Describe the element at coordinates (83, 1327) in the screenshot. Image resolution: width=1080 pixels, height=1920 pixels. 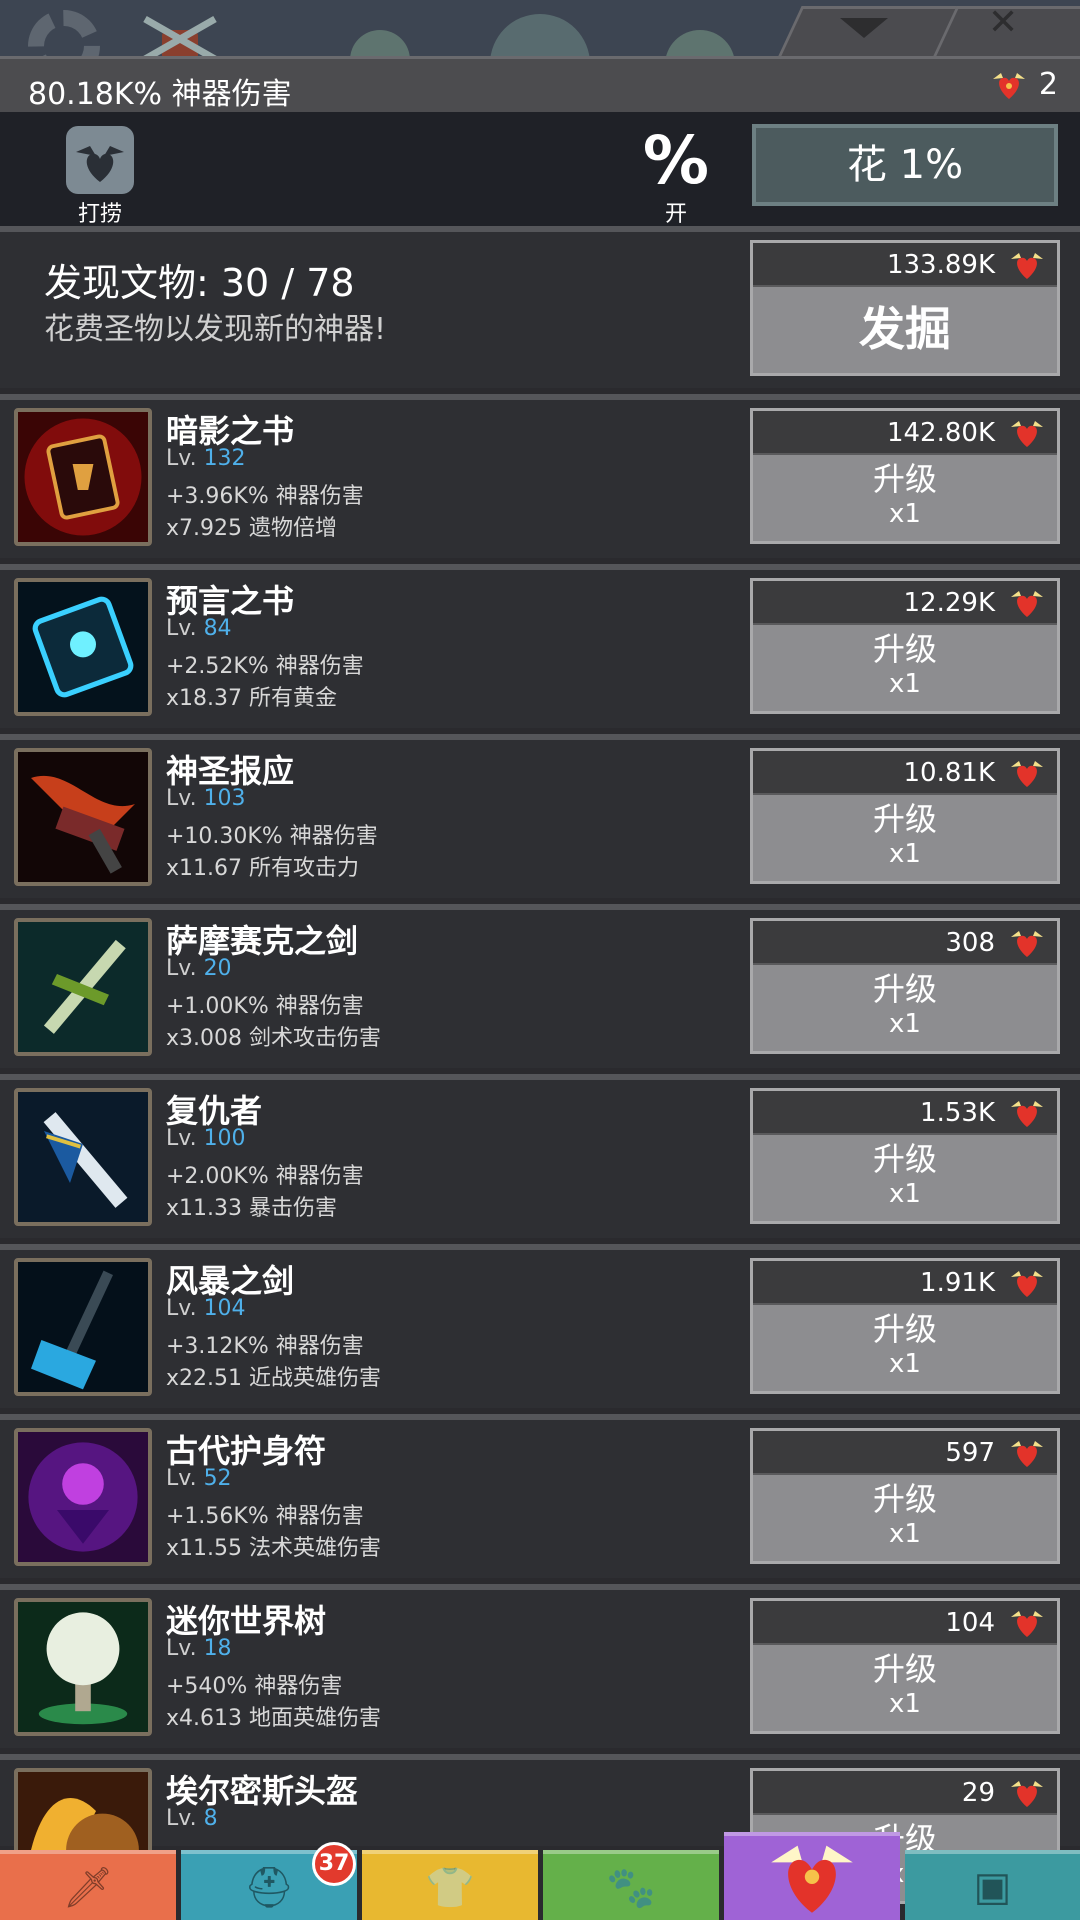
I see `storm-sword-icon` at that location.